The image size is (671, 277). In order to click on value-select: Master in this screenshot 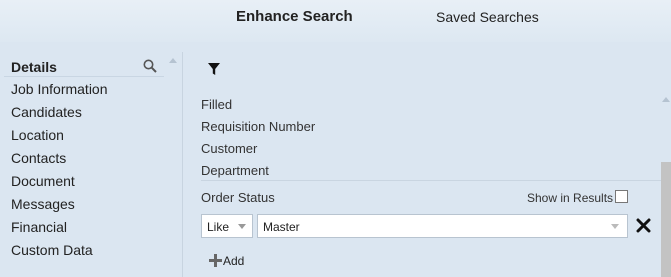, I will do `click(442, 226)`.